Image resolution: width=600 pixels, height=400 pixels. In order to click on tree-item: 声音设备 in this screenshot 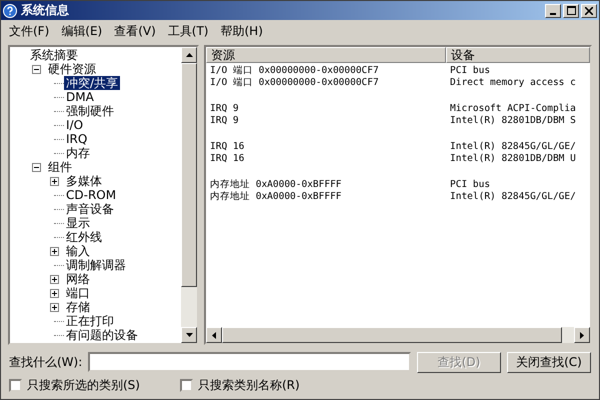, I will do `click(90, 209)`.